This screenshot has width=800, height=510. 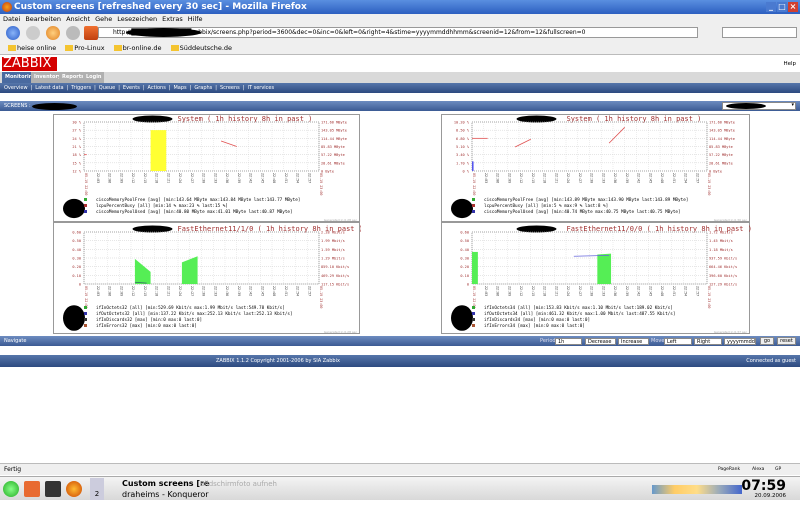 I want to click on series-area, so click(x=604, y=268).